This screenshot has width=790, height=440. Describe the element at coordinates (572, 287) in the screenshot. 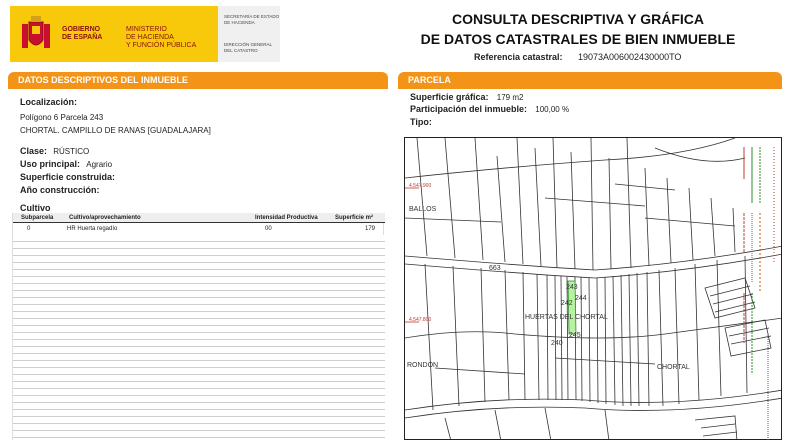

I see `map-label-243: 243` at that location.